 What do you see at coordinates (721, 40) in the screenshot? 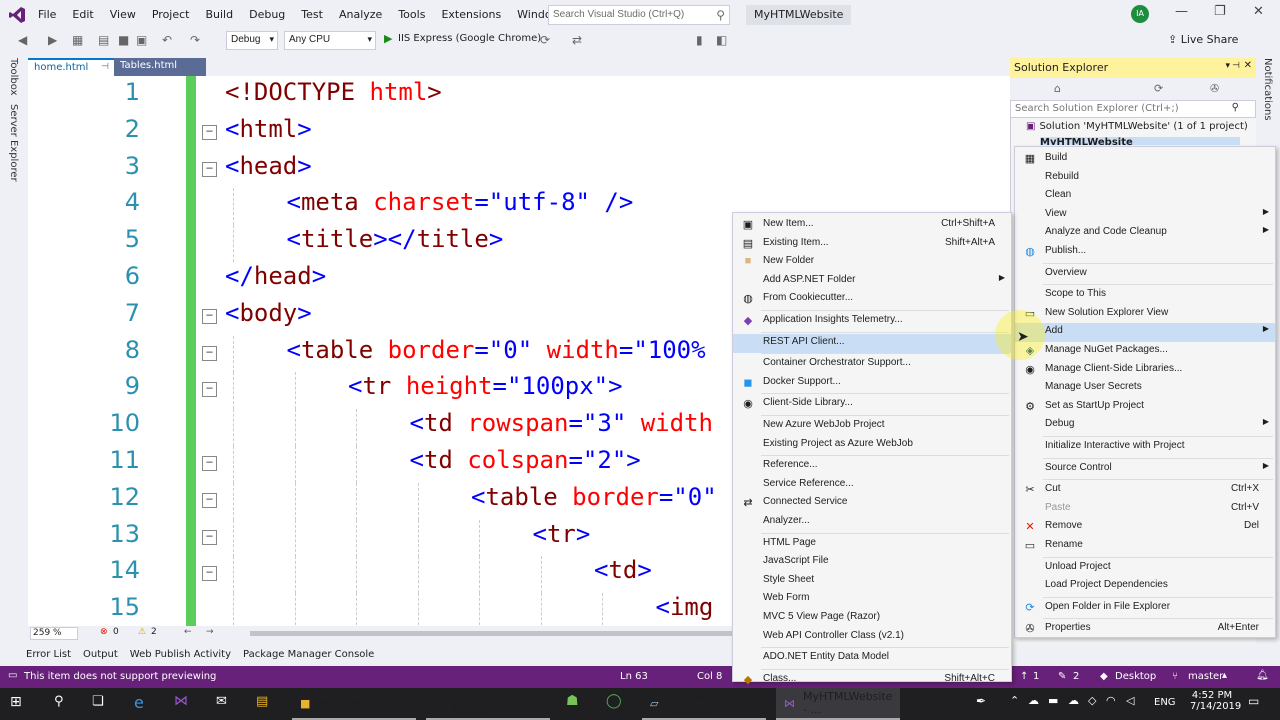
I see `bookmark-prev-icon: ◧` at bounding box center [721, 40].